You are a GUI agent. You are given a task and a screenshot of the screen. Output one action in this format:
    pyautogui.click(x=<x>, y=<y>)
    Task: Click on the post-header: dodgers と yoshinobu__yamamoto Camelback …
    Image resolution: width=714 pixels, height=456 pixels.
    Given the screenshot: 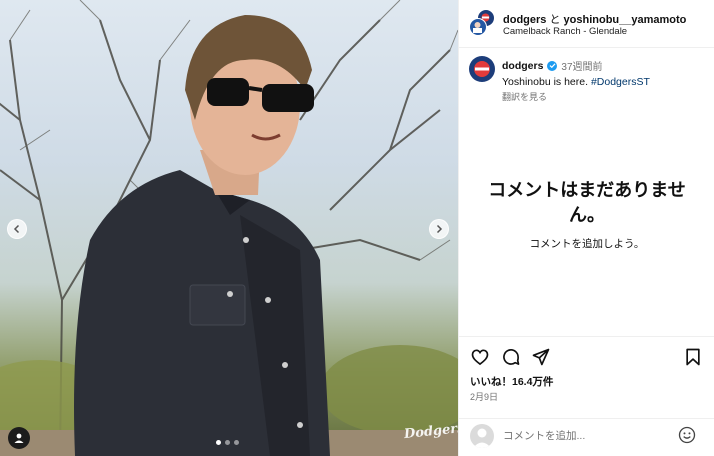 What is the action you would take?
    pyautogui.click(x=586, y=24)
    